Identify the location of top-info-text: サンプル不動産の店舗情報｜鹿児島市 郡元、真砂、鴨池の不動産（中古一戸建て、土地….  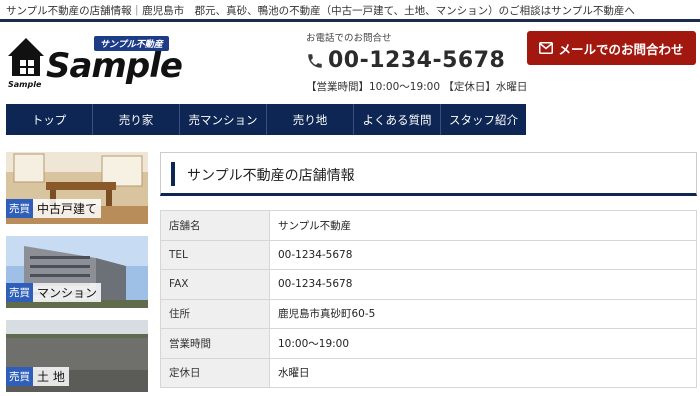
(320, 11).